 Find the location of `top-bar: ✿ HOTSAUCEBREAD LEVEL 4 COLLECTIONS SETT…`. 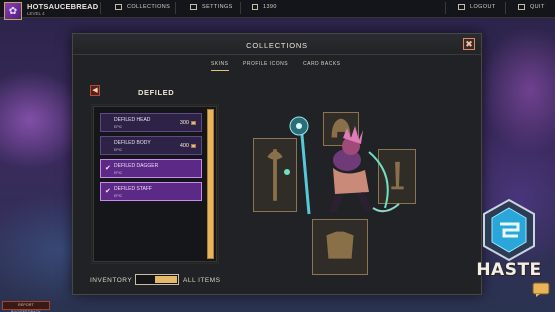

top-bar: ✿ HOTSAUCEBREAD LEVEL 4 COLLECTIONS SETT… is located at coordinates (277, 10).